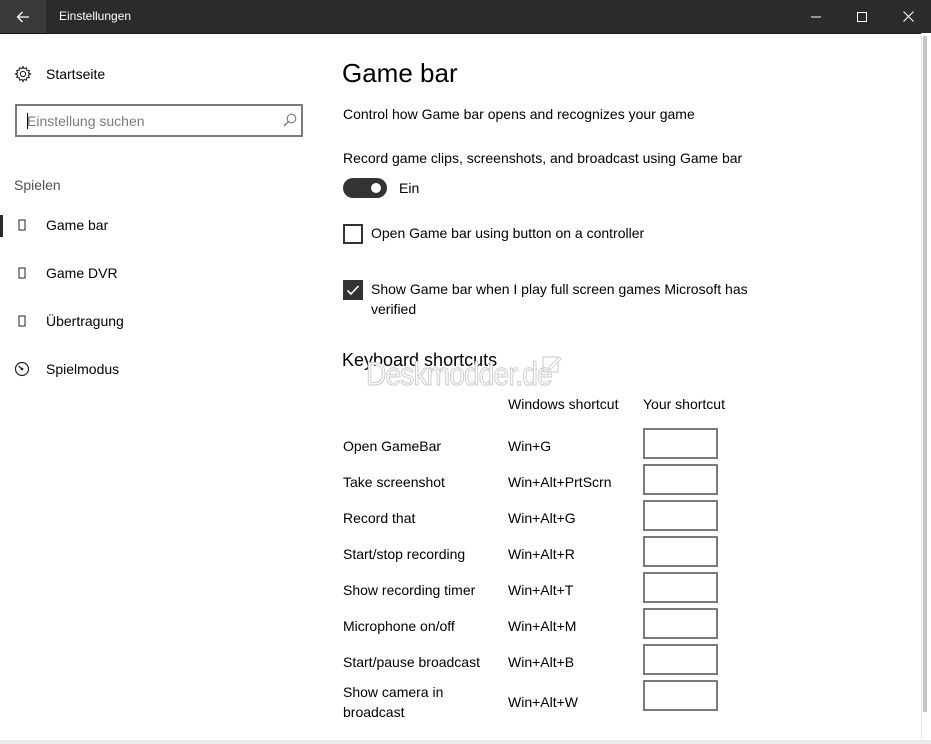 This screenshot has width=931, height=744. I want to click on checkmark-icon, so click(353, 290).